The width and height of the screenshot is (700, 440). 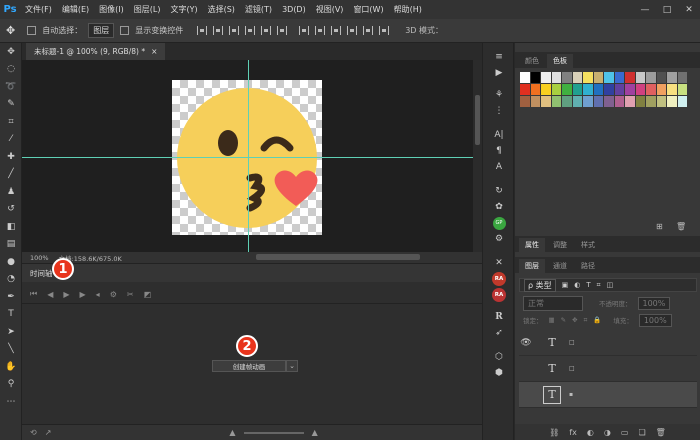 What do you see at coordinates (667, 9) in the screenshot?
I see `restore-button: □` at bounding box center [667, 9].